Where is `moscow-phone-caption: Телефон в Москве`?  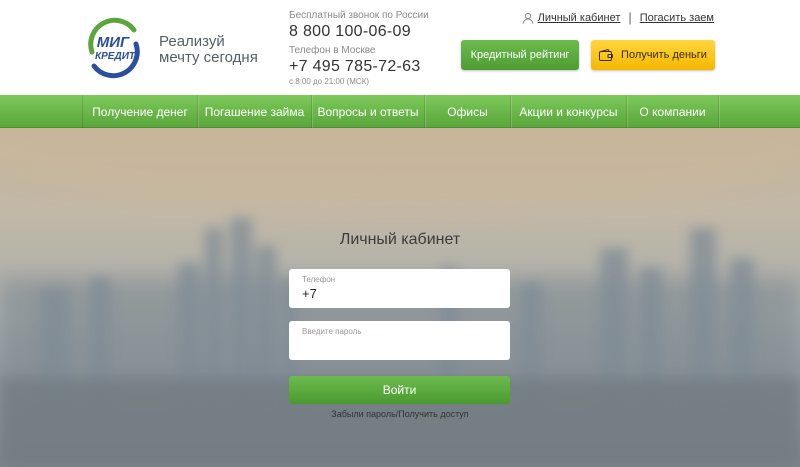 moscow-phone-caption: Телефон в Москве is located at coordinates (332, 50).